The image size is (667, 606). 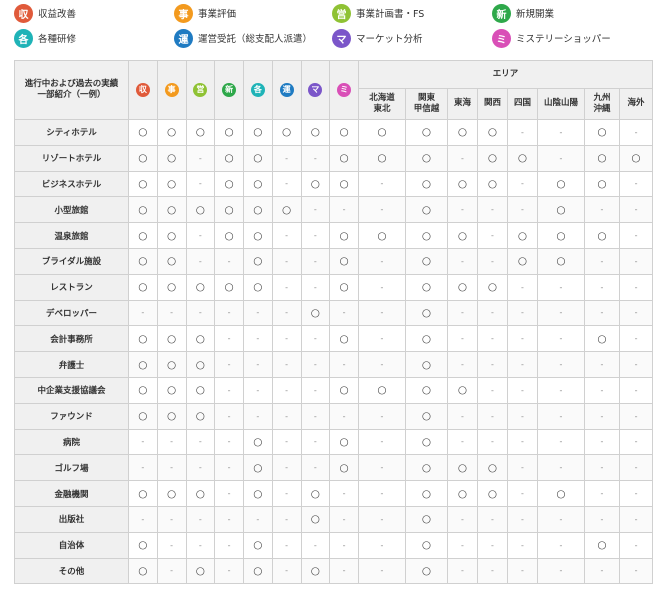 I want to click on legend-item: 事事業評価, so click(x=205, y=13).